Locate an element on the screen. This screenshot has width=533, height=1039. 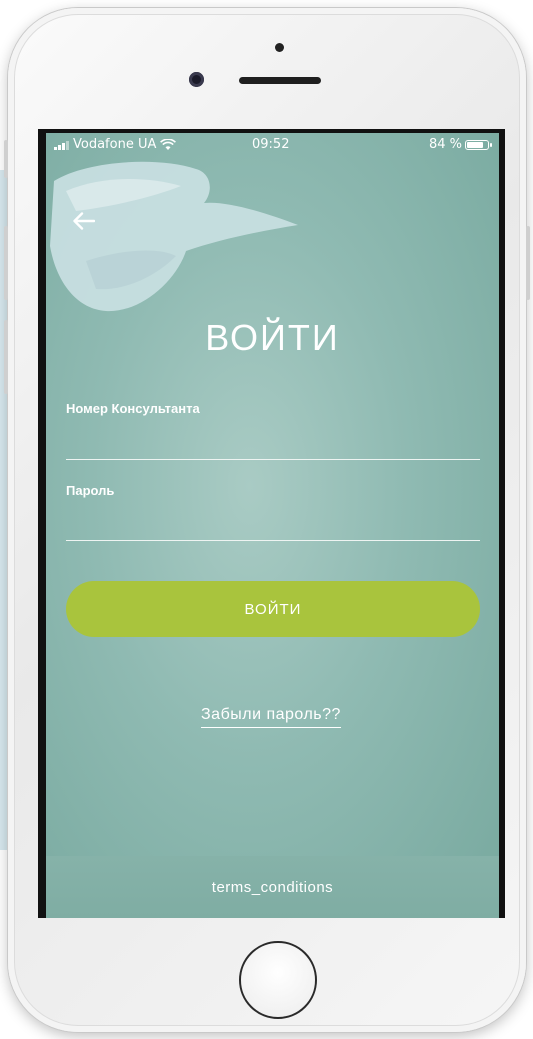
status-bar: Vodafone UA 09:52 84 % is located at coordinates (272, 145).